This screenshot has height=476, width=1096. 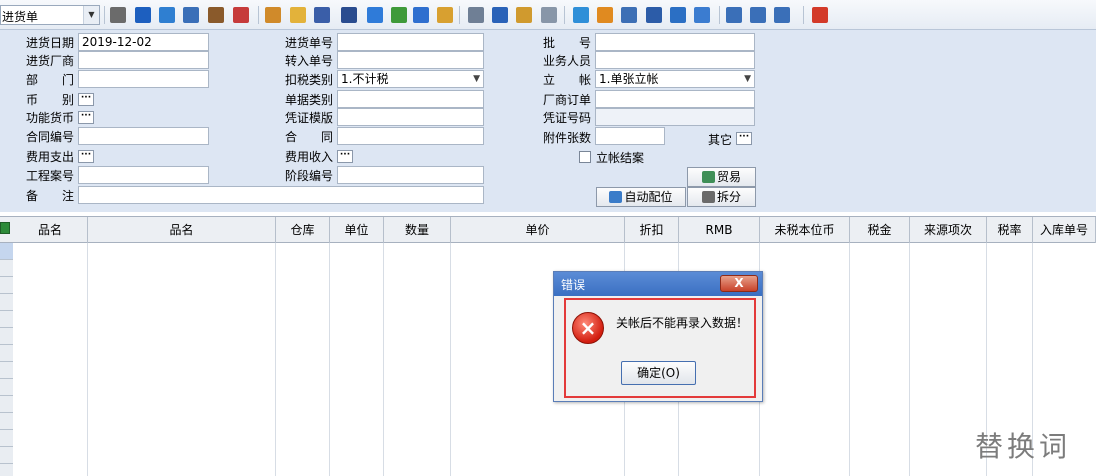 I want to click on remark-field, so click(x=281, y=195).